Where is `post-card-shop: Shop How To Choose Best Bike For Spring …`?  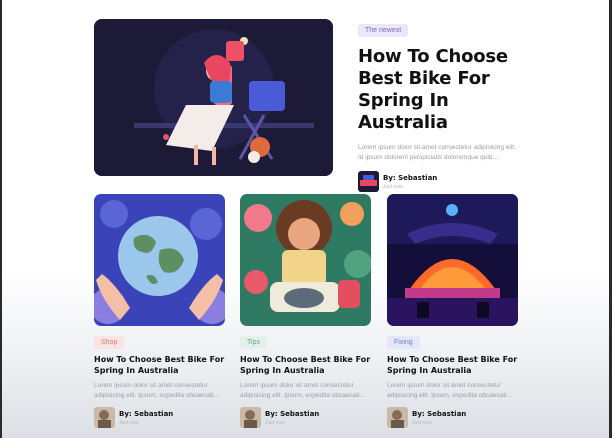 post-card-shop: Shop How To Choose Best Bike For Spring … is located at coordinates (159, 311).